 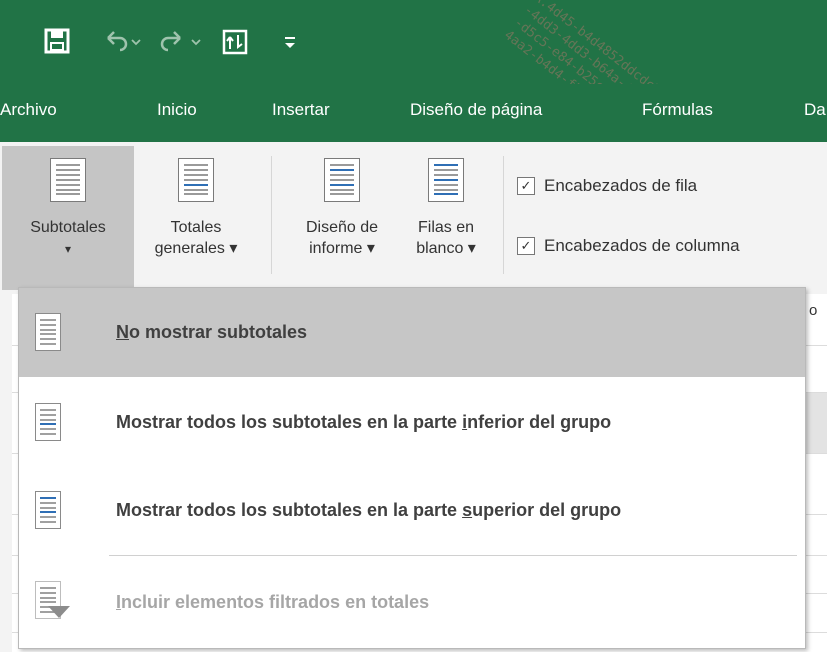 I want to click on subtotales-button: Subtotales ▾, so click(x=68, y=218).